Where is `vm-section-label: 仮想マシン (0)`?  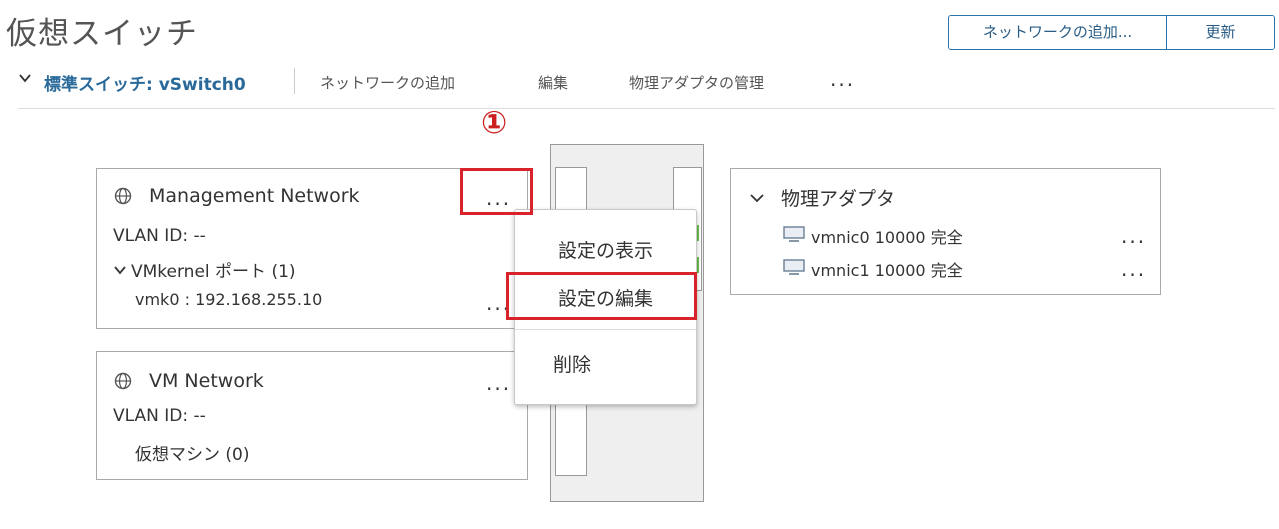
vm-section-label: 仮想マシン (0) is located at coordinates (192, 455).